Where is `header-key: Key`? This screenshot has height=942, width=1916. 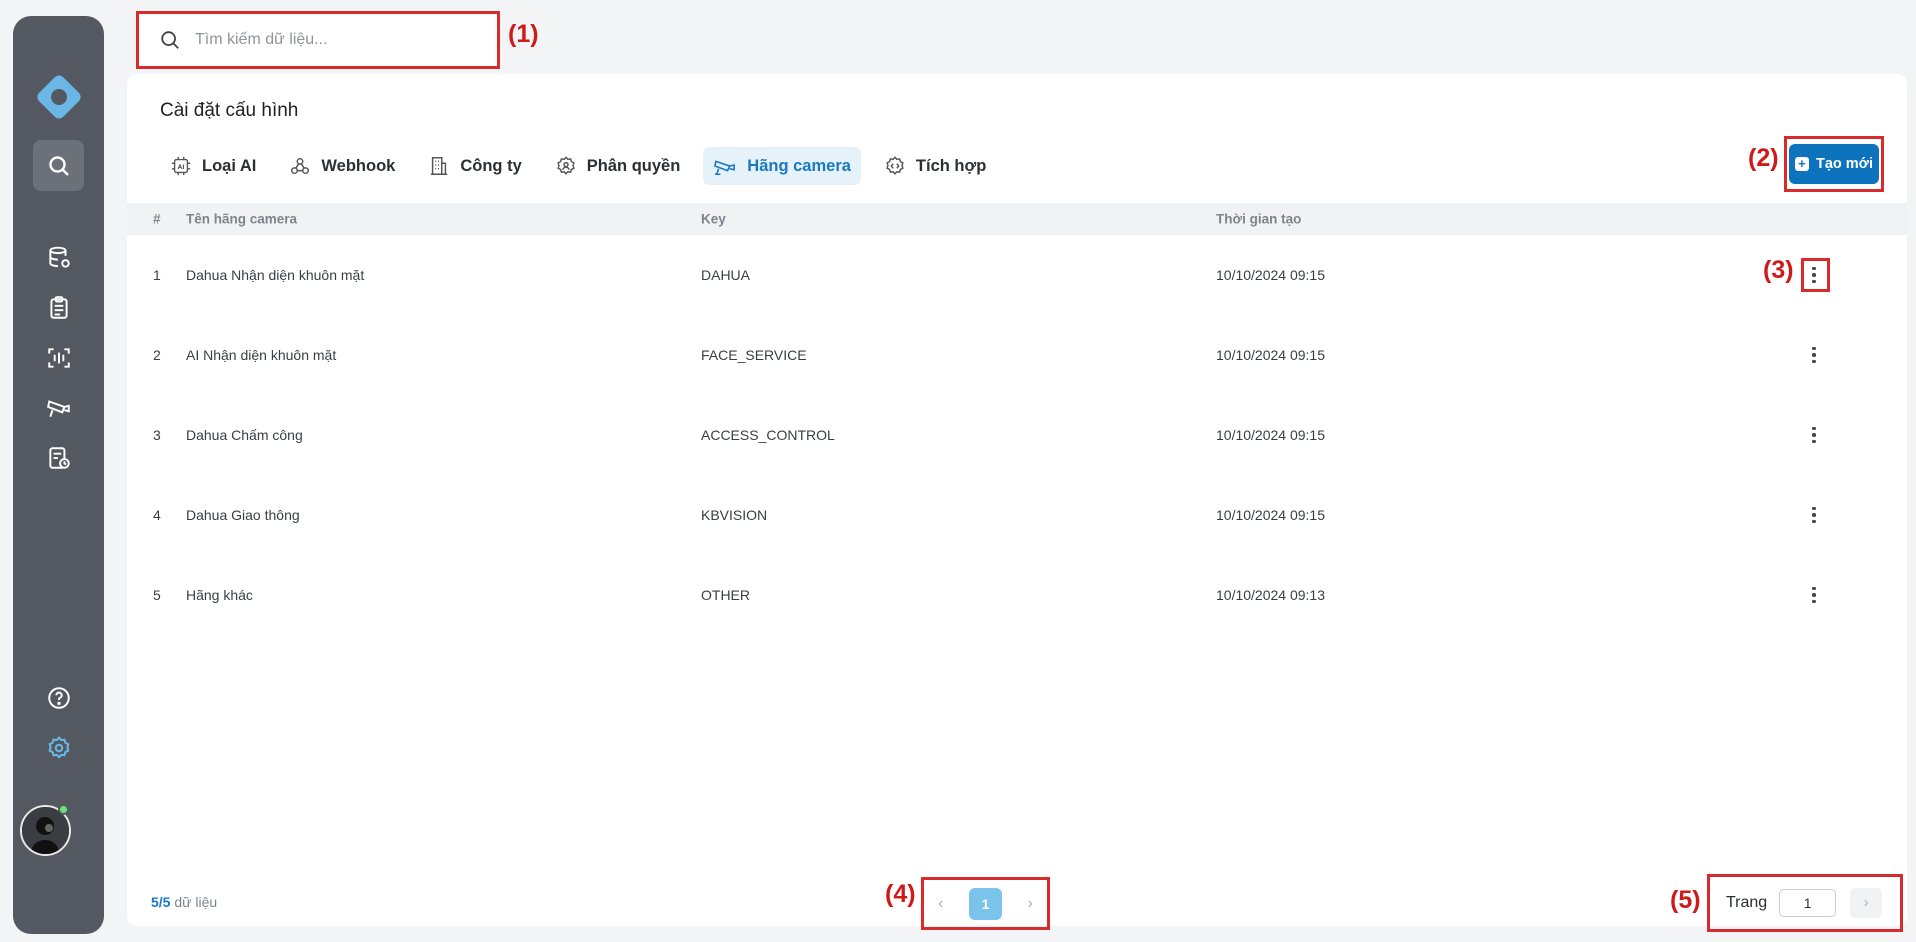
header-key: Key is located at coordinates (713, 219).